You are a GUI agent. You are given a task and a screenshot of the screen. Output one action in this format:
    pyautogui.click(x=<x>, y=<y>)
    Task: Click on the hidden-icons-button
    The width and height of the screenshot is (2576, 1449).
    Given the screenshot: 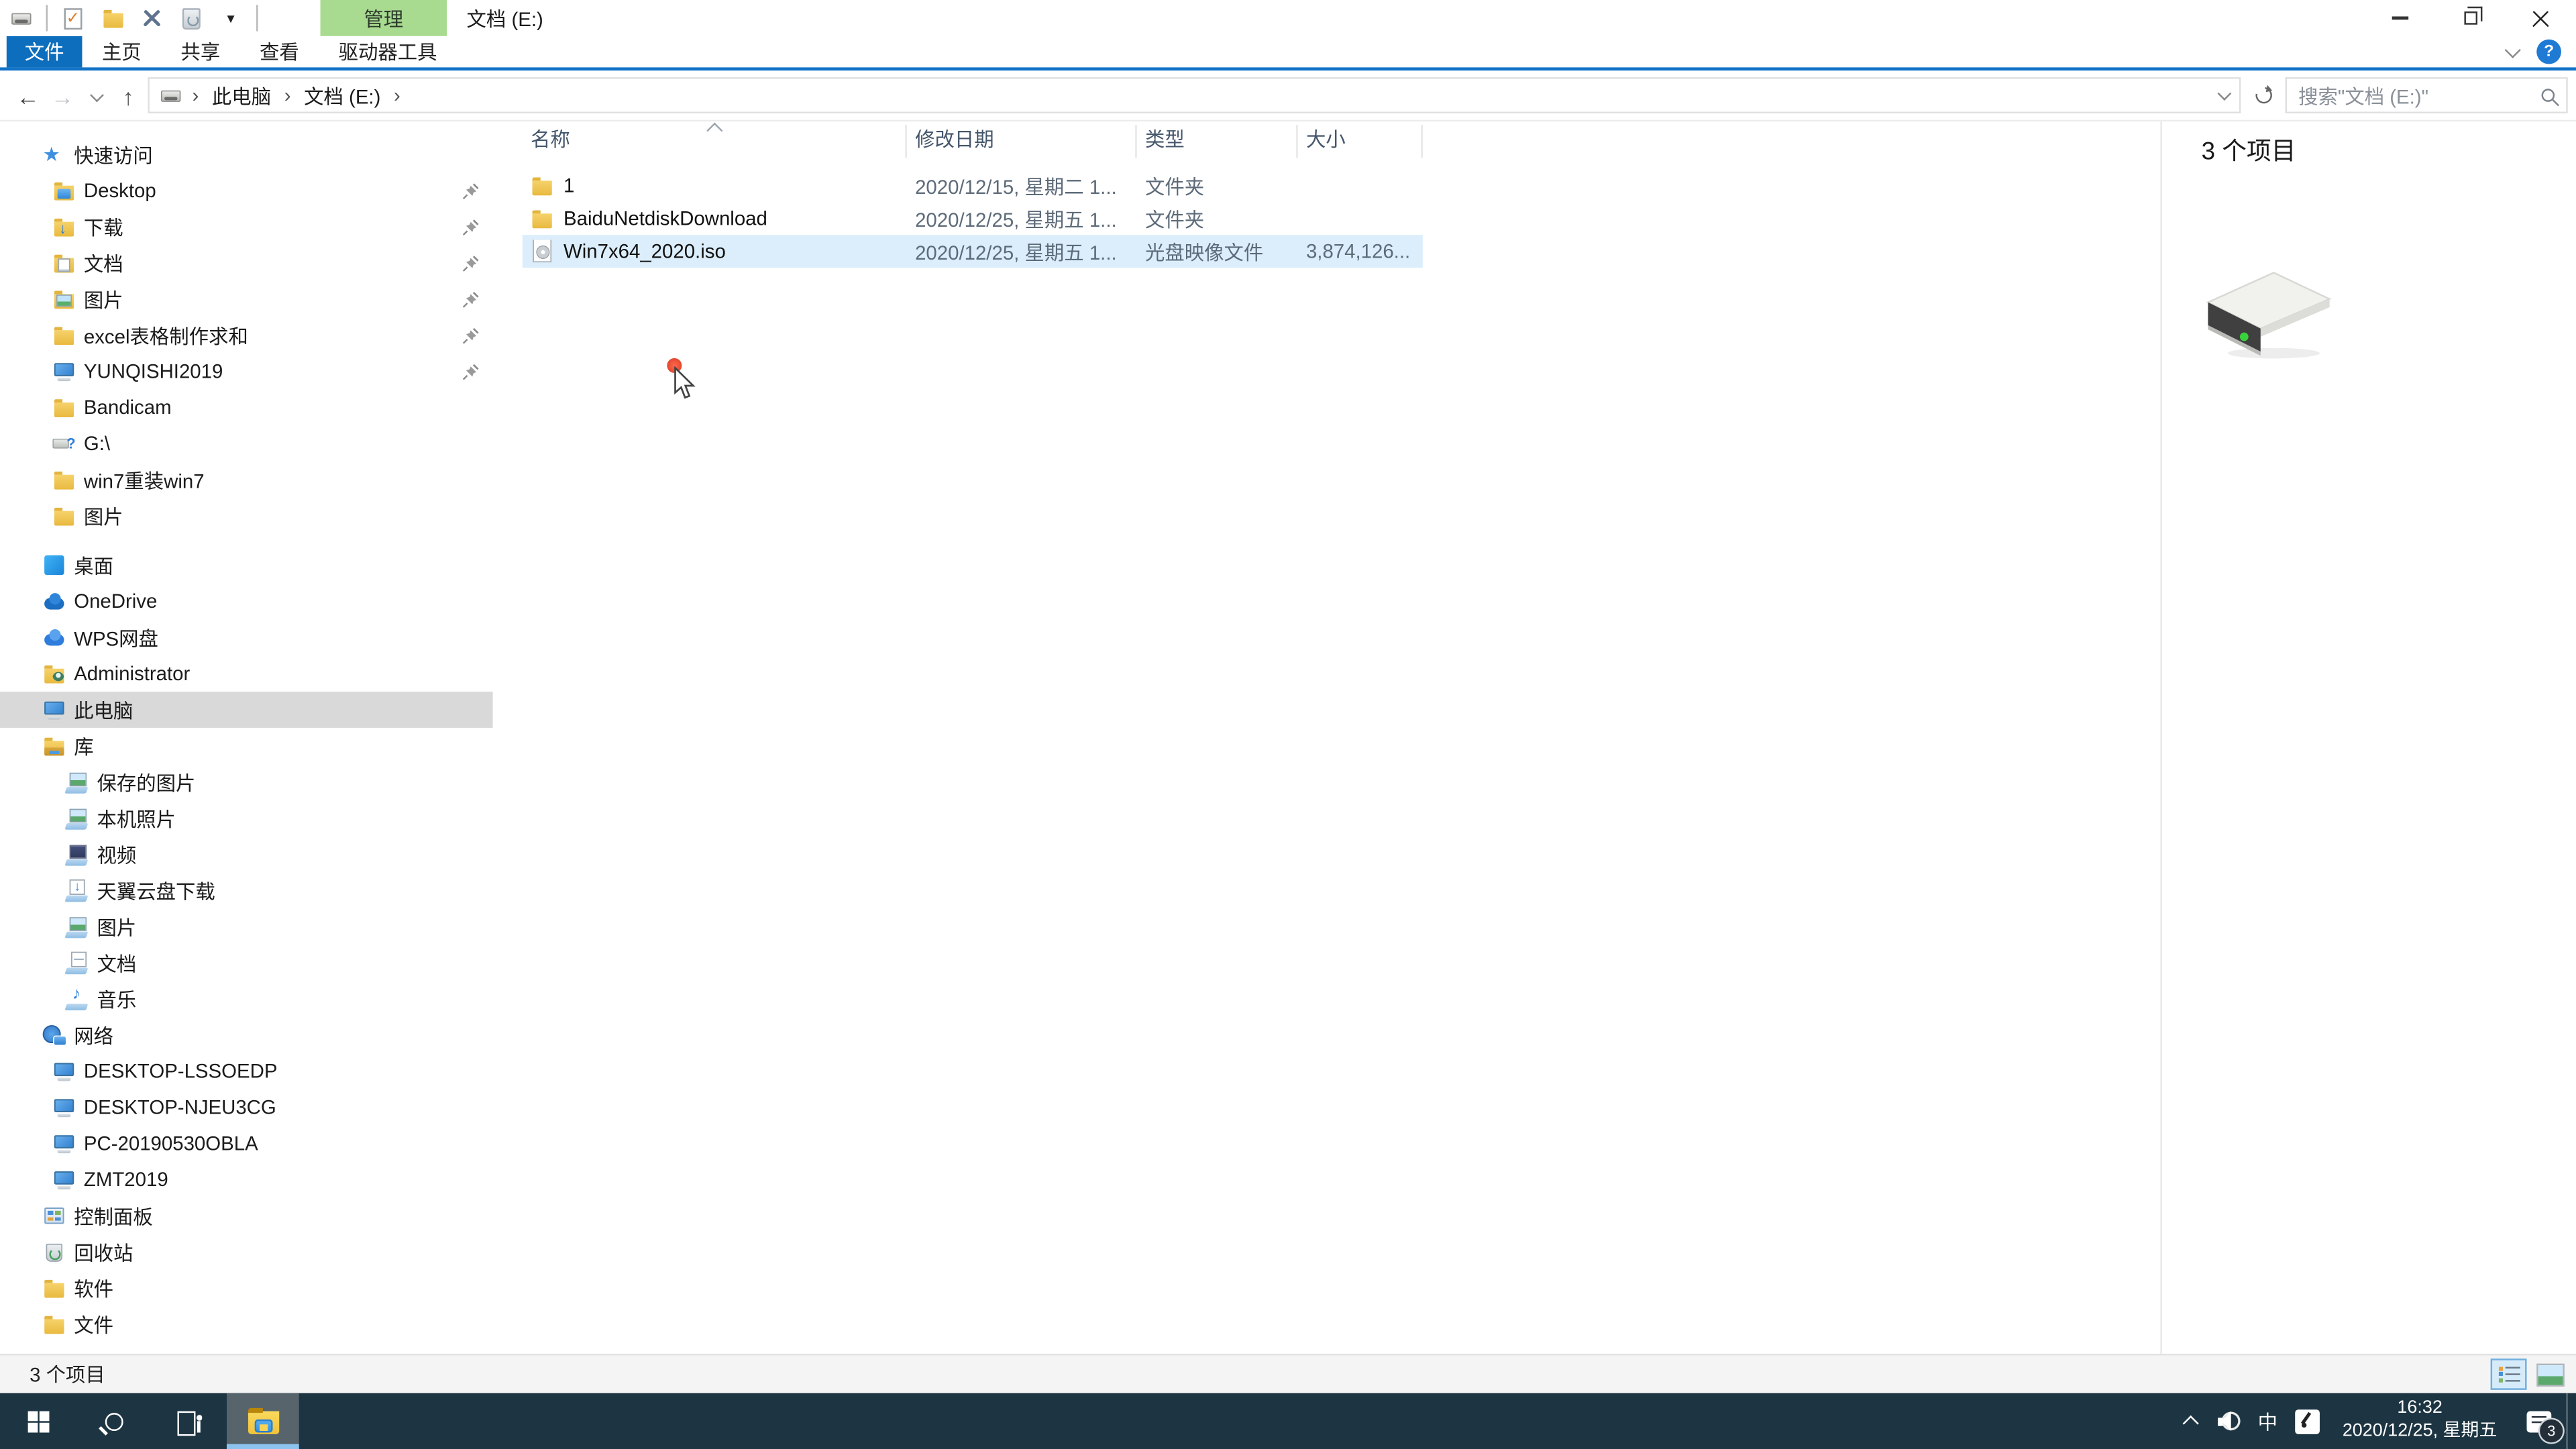 What is the action you would take?
    pyautogui.click(x=2191, y=1421)
    